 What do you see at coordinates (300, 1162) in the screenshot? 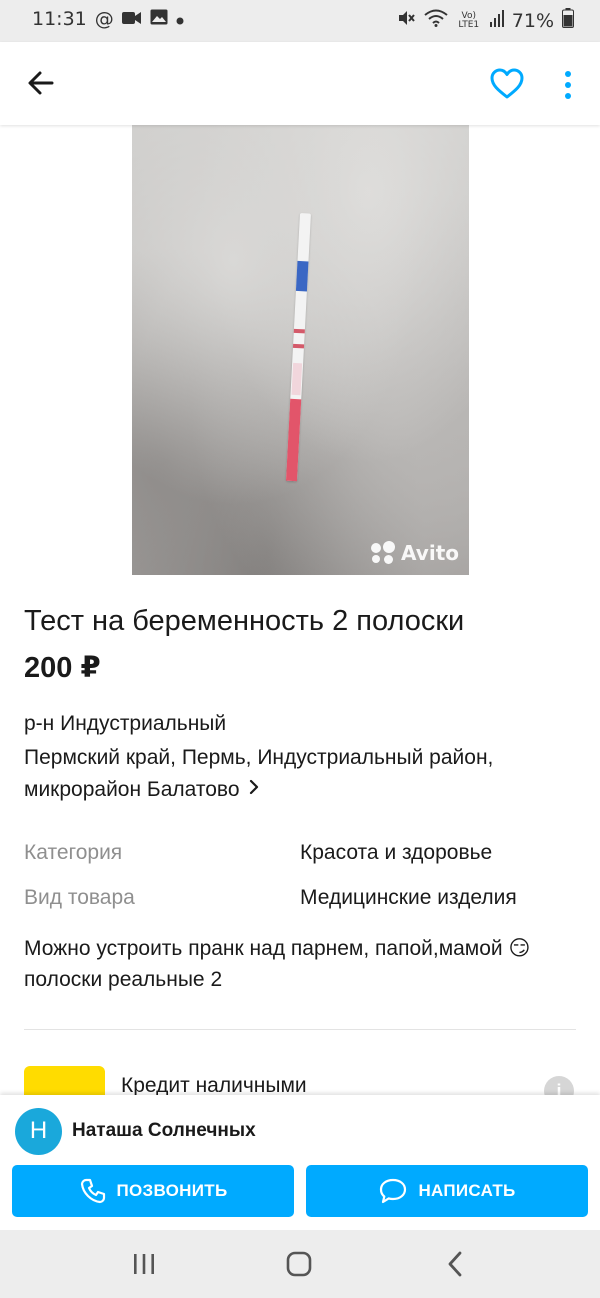
I see `contact-panel: Н Наташа Солнечных ПОЗВОНИТЬ НАПИСАТЬ` at bounding box center [300, 1162].